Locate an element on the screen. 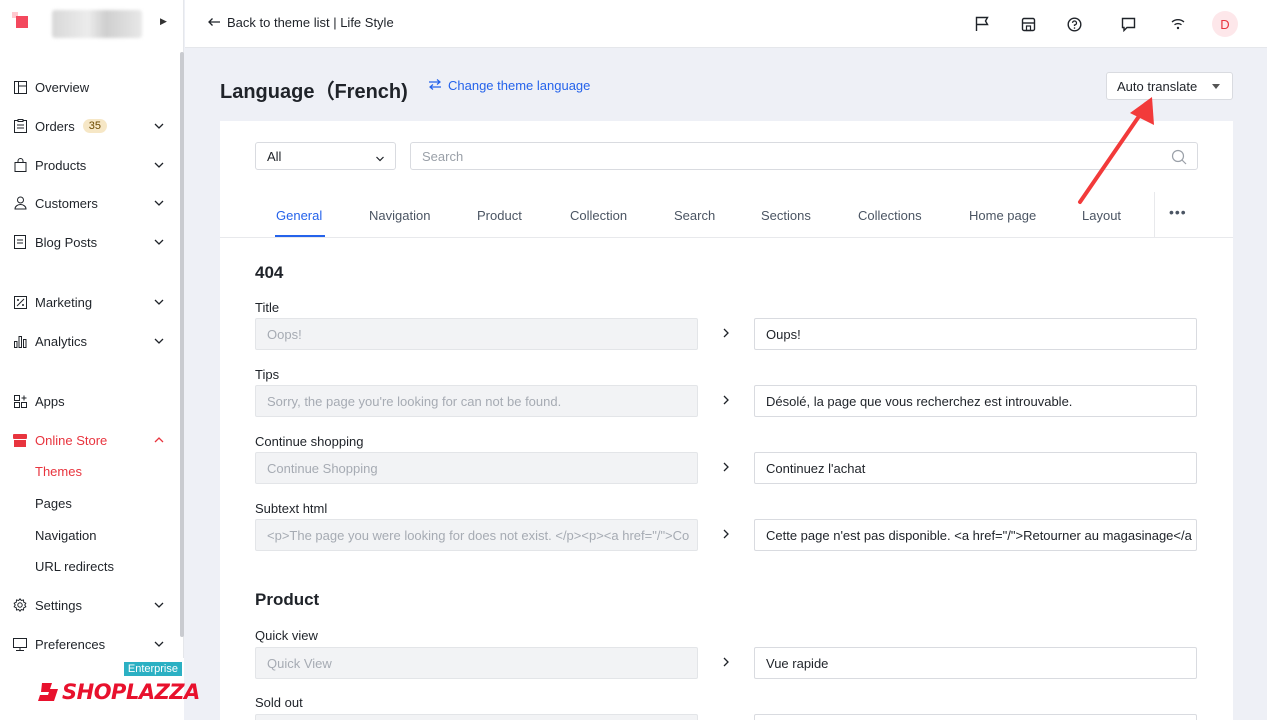 This screenshot has width=1267, height=720. change-theme-language-link: Change theme language is located at coordinates (509, 85).